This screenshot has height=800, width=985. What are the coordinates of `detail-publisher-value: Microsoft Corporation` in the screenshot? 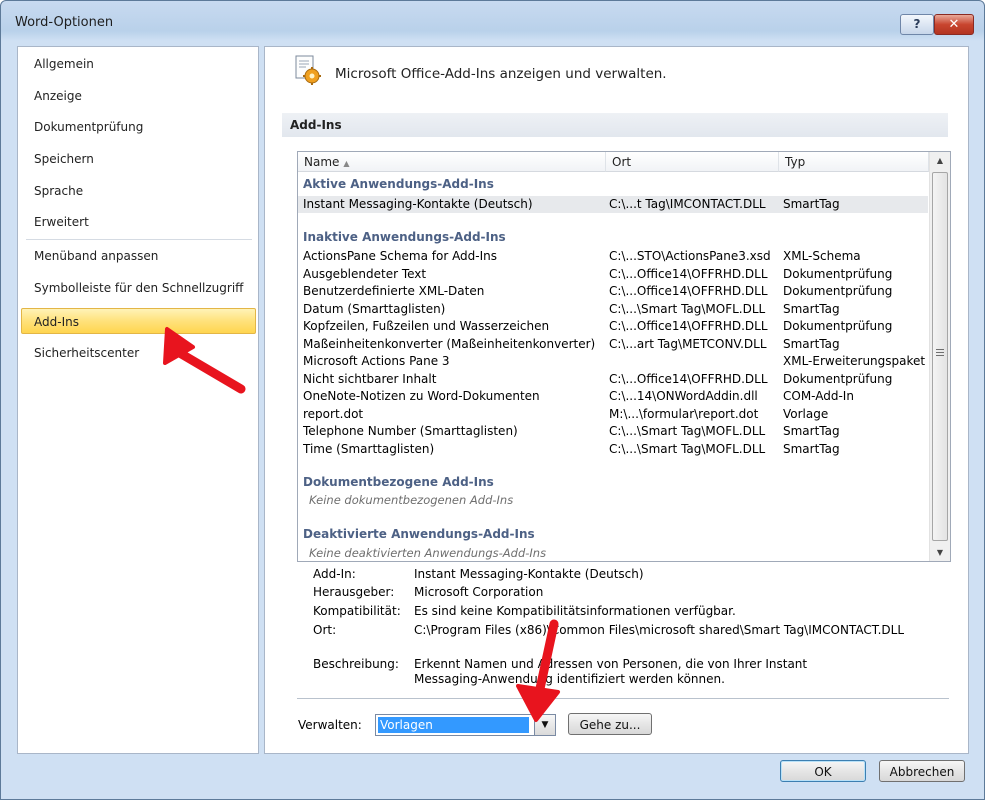 It's located at (479, 592).